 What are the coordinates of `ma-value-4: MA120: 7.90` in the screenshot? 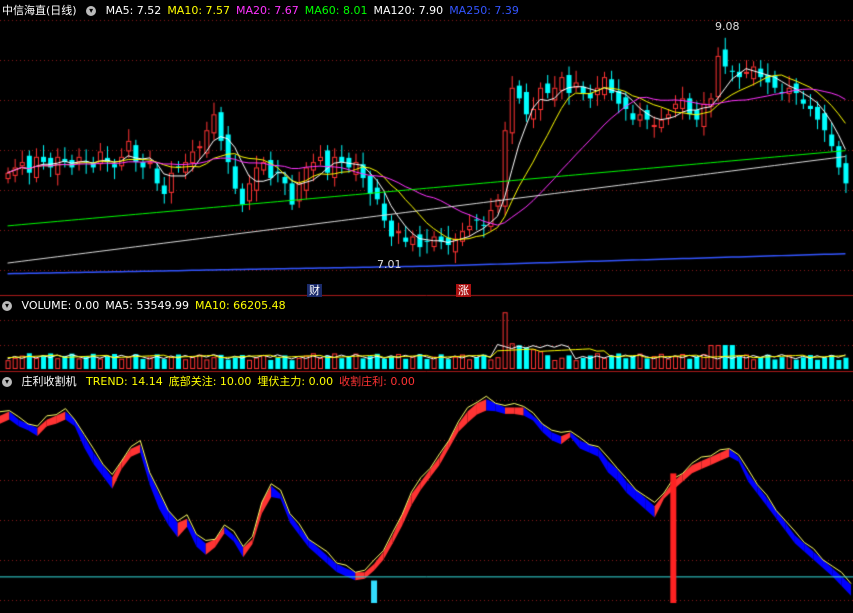 It's located at (408, 10).